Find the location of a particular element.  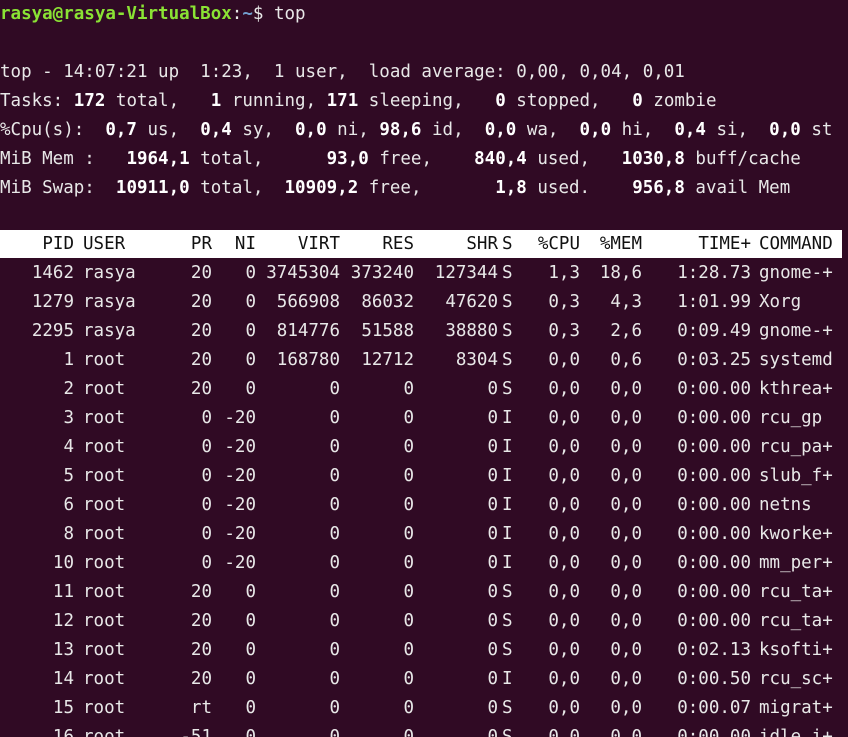

column-header-pid: PID is located at coordinates (58, 244).